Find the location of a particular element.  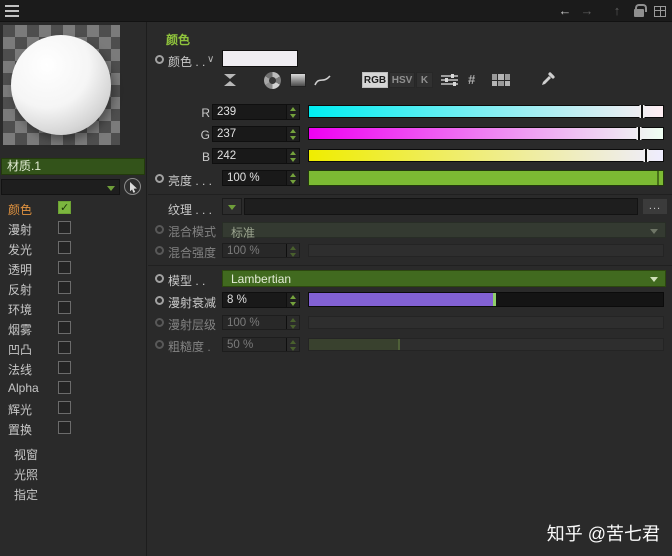

anim-dot-model is located at coordinates (159, 278).